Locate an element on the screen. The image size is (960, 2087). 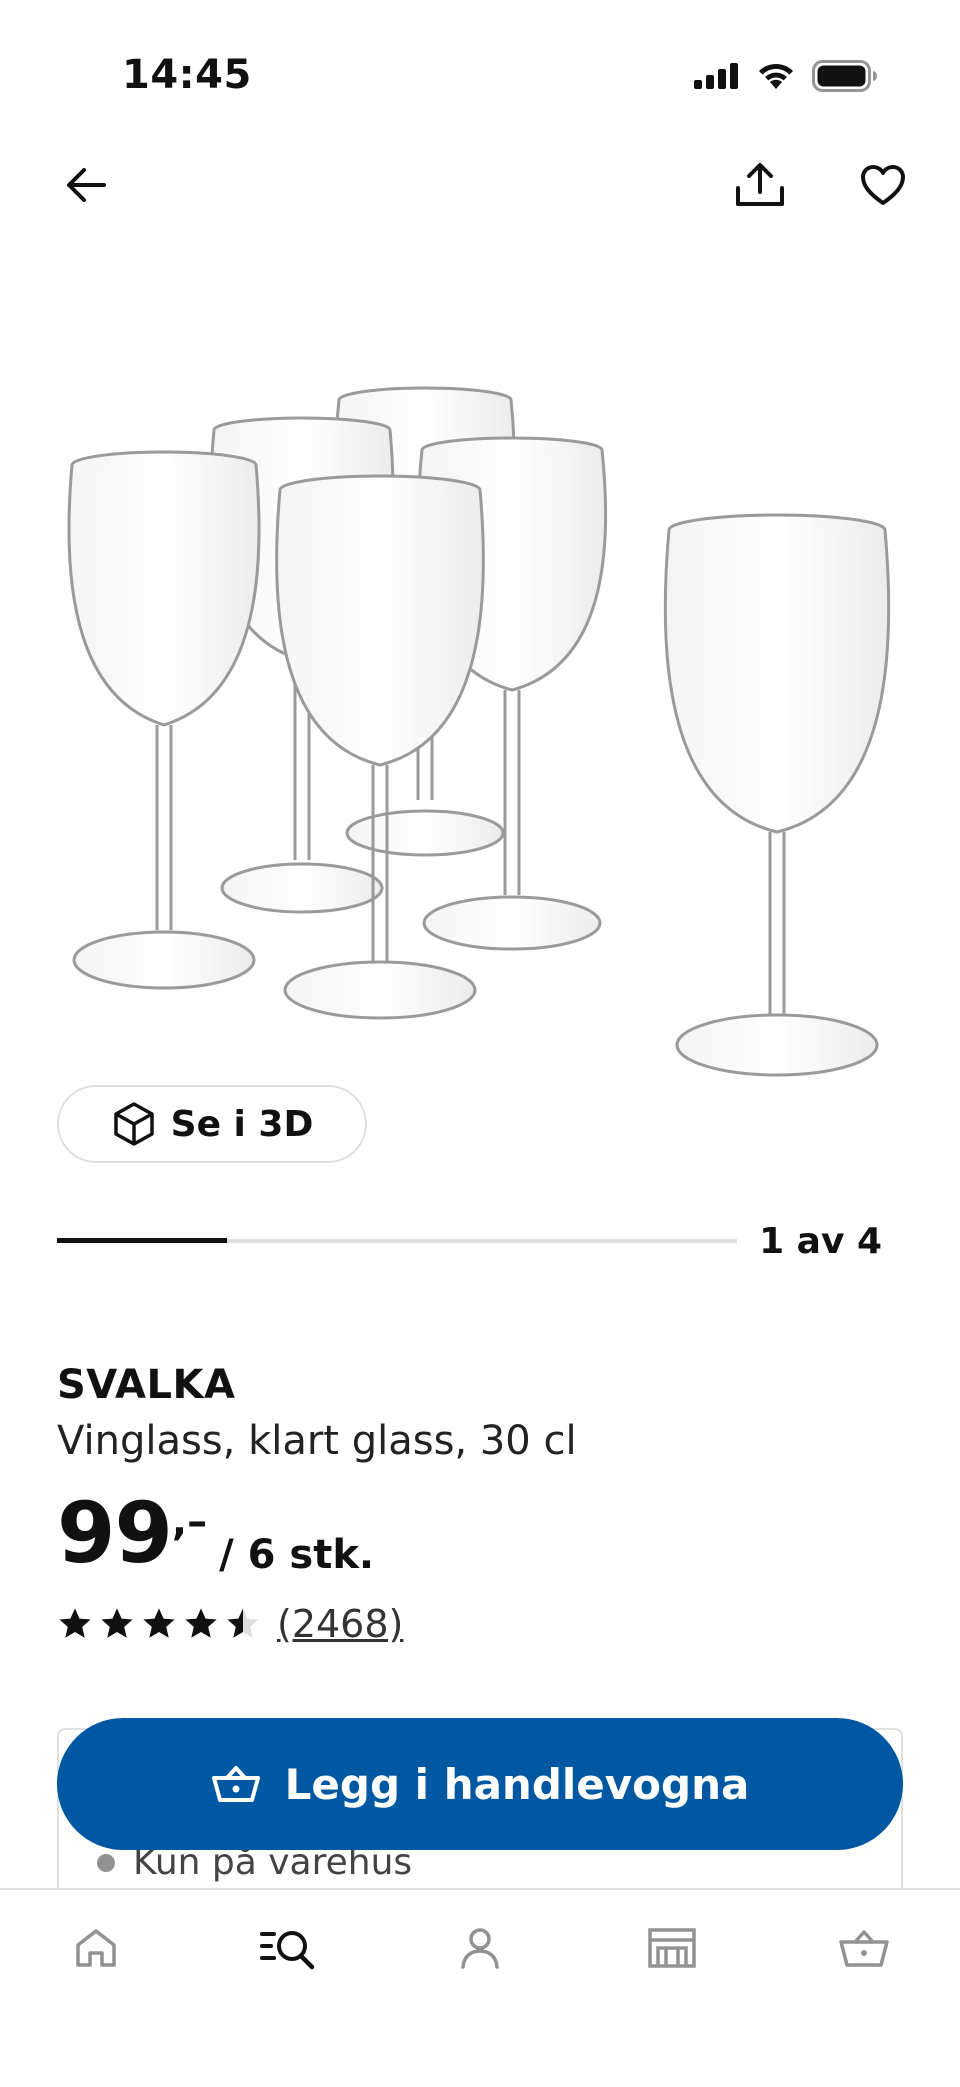
stock-status-dot is located at coordinates (106, 1862).